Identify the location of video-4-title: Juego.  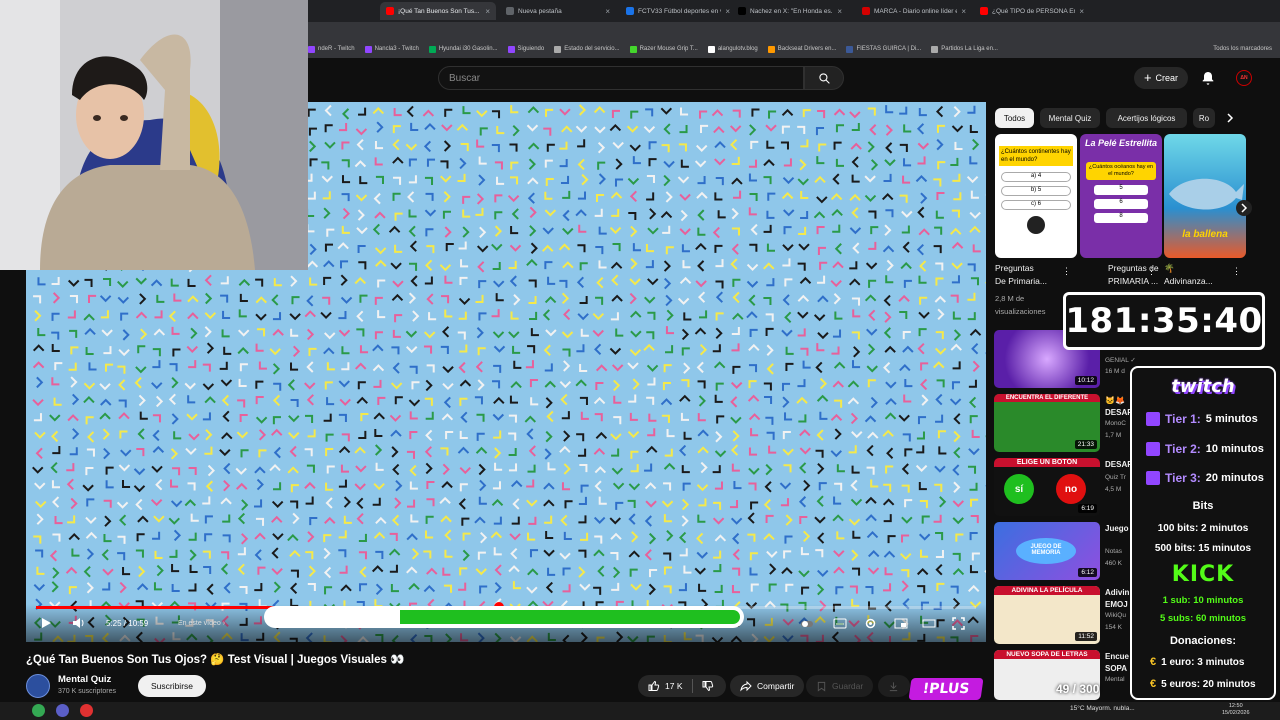
(1117, 528).